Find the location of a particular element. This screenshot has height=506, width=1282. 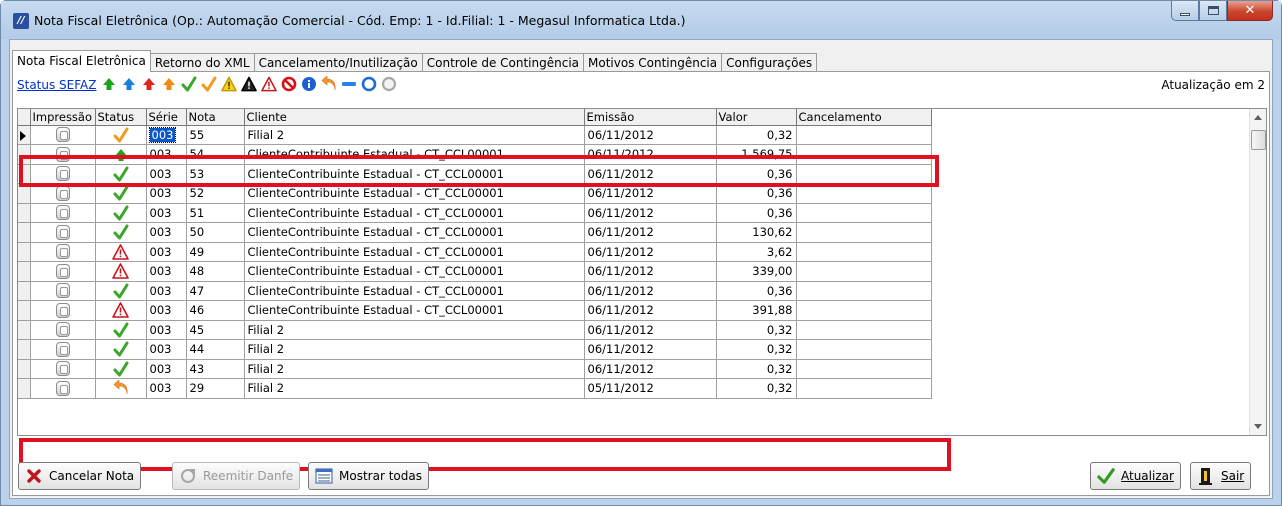

table-row: 003 29 Filial 2 05/11/2012 0,32 is located at coordinates (475, 388).